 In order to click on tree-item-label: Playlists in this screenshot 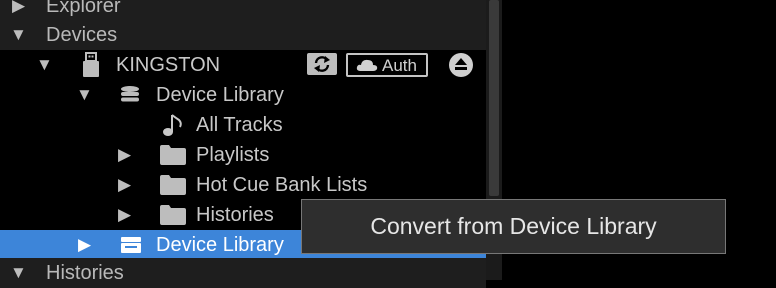, I will do `click(233, 155)`.